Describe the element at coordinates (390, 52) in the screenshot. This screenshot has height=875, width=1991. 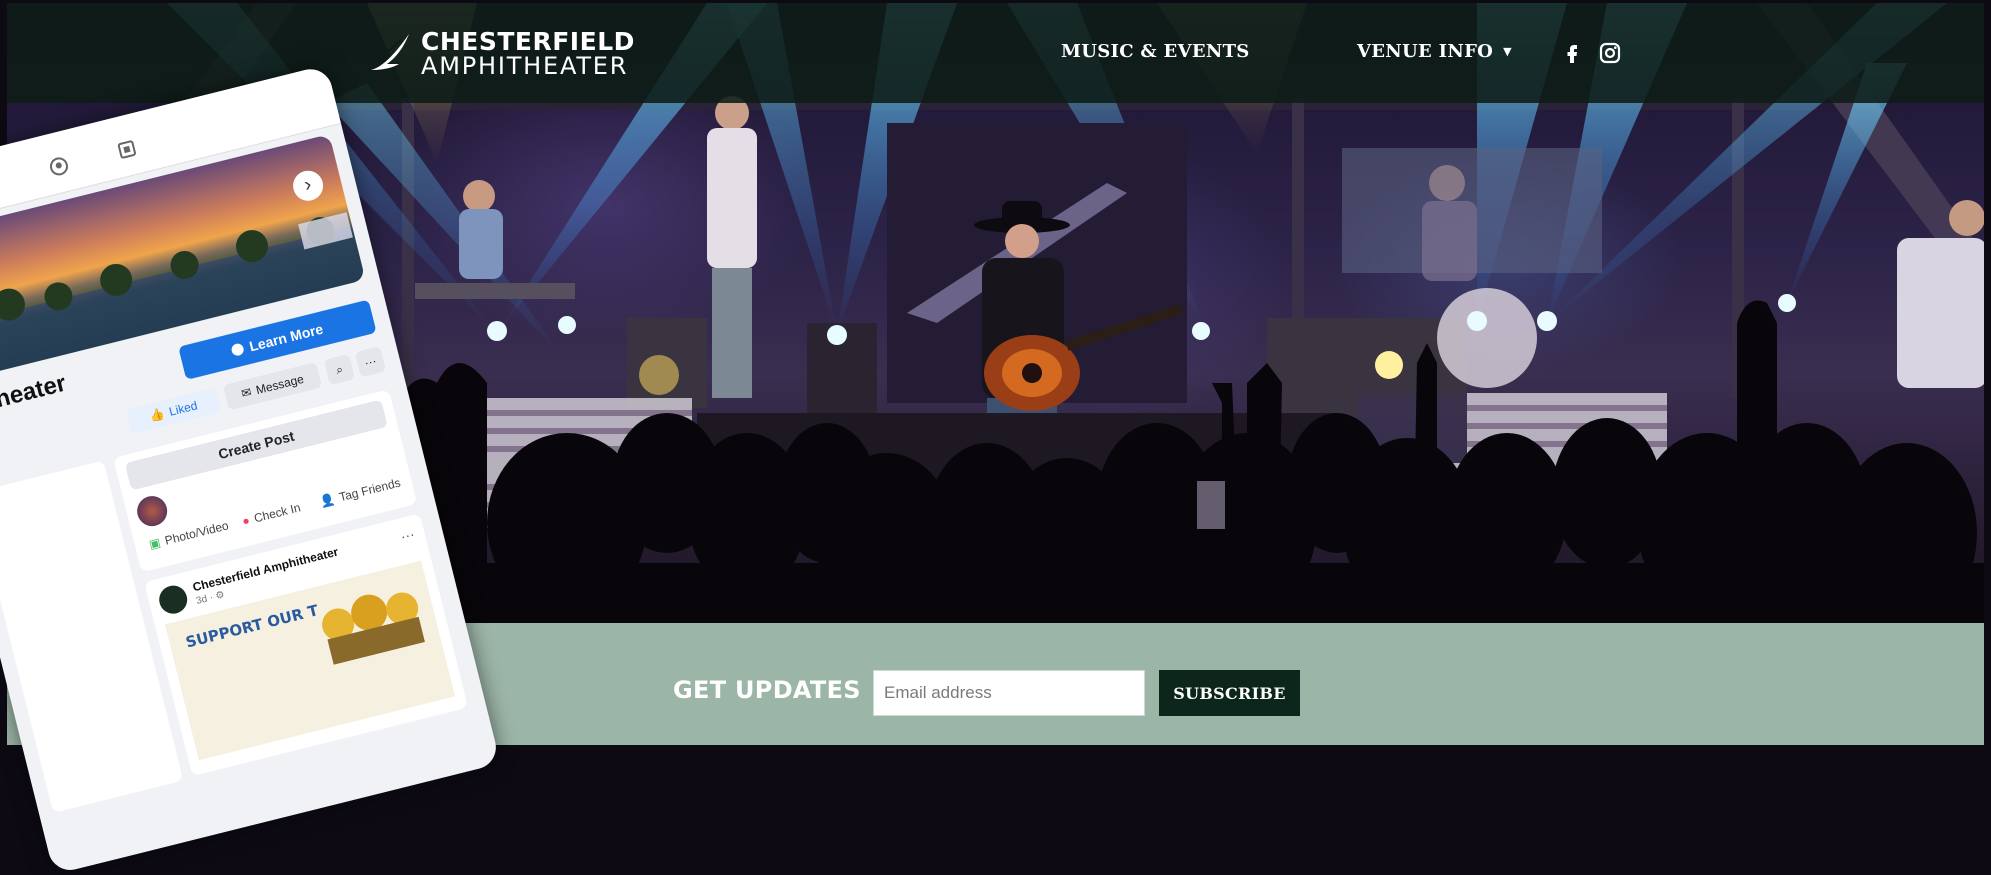
I see `wing-logo-icon` at that location.